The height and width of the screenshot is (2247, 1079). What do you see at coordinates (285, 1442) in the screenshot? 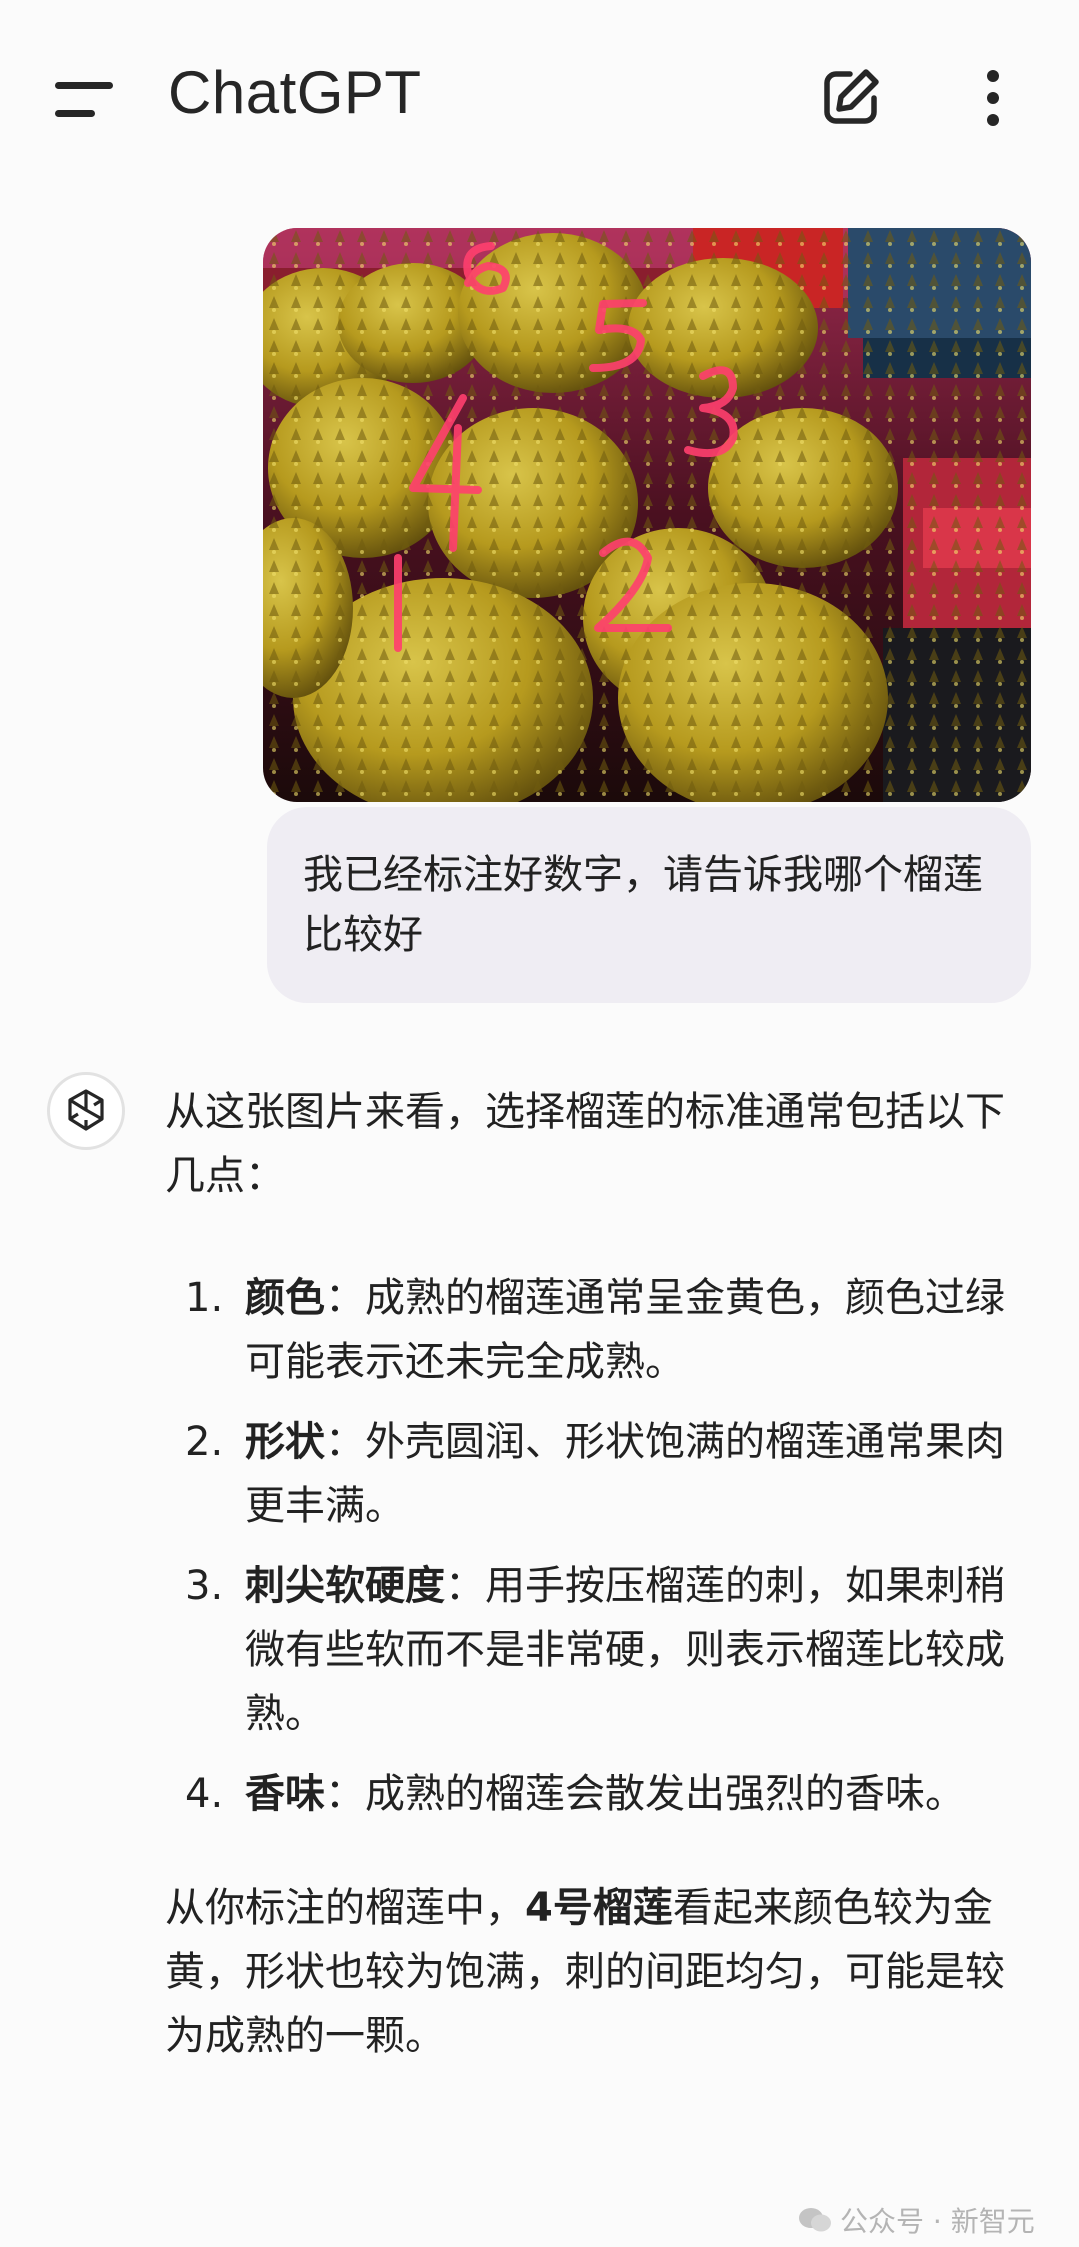
I see `point-title: 形状` at bounding box center [285, 1442].